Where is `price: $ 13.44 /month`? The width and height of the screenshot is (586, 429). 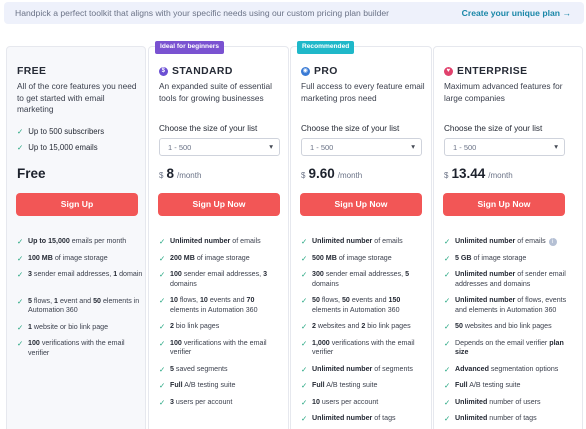 price: $ 13.44 /month is located at coordinates (478, 173).